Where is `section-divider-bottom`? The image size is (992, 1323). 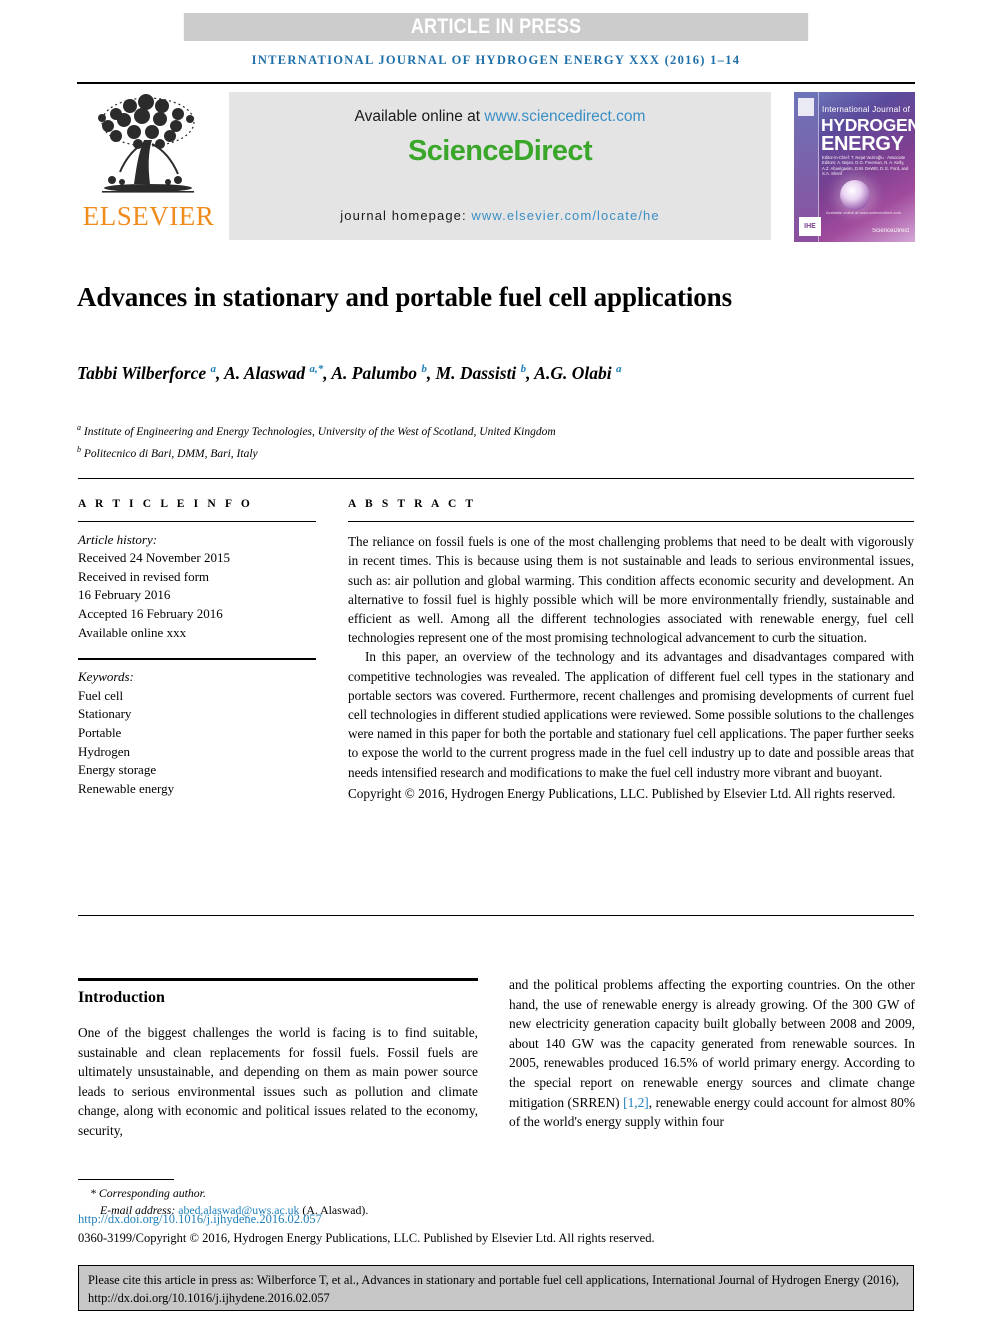
section-divider-bottom is located at coordinates (496, 915).